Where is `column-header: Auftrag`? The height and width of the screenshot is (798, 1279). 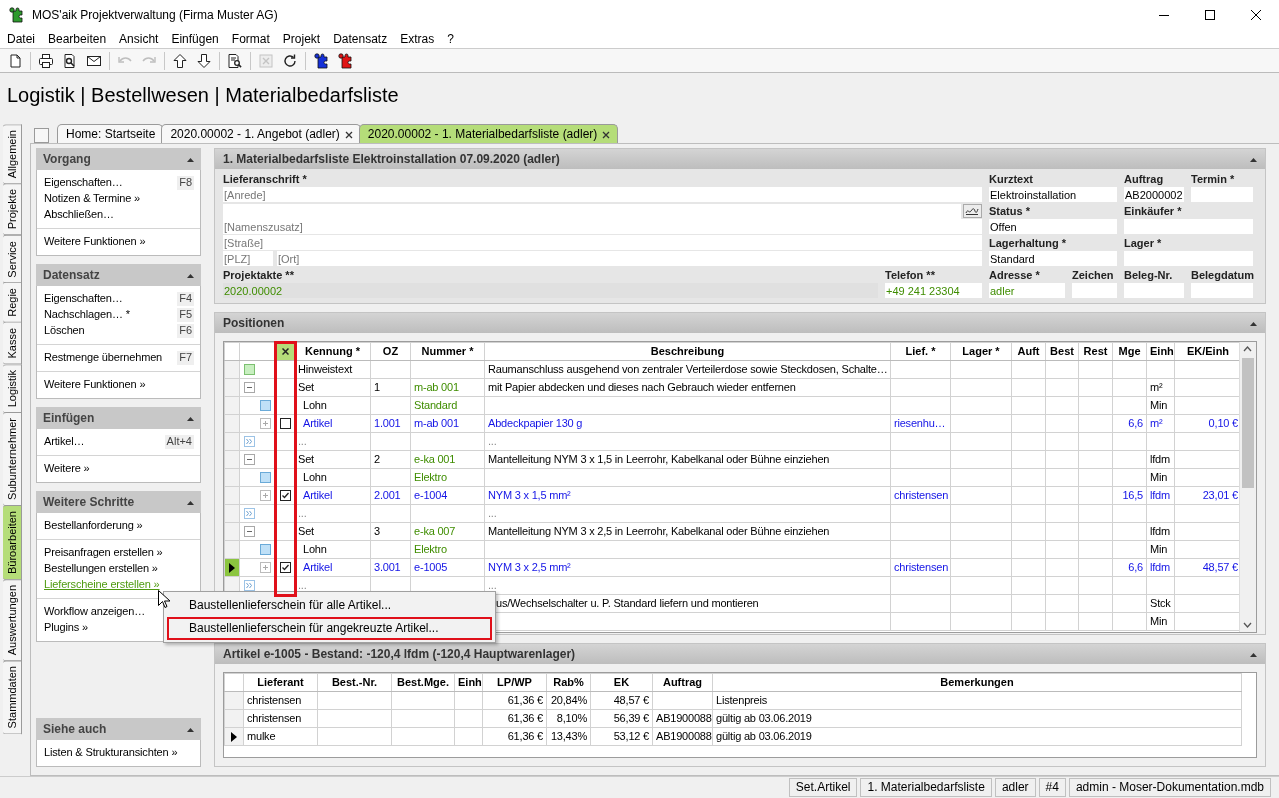 column-header: Auftrag is located at coordinates (682, 682).